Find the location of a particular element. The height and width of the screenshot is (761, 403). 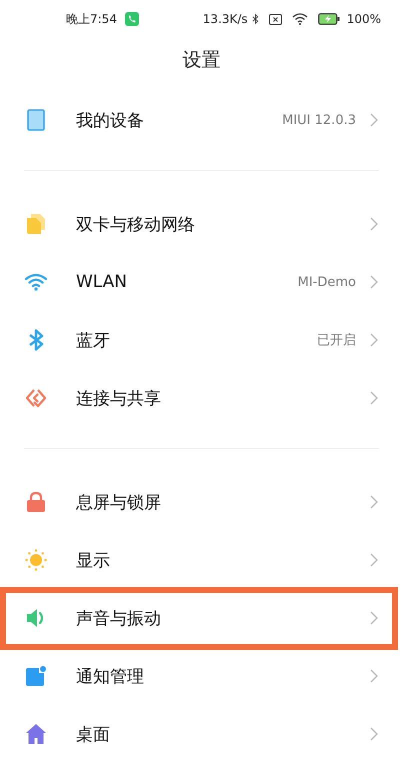

battery-percent: 100% is located at coordinates (363, 19).